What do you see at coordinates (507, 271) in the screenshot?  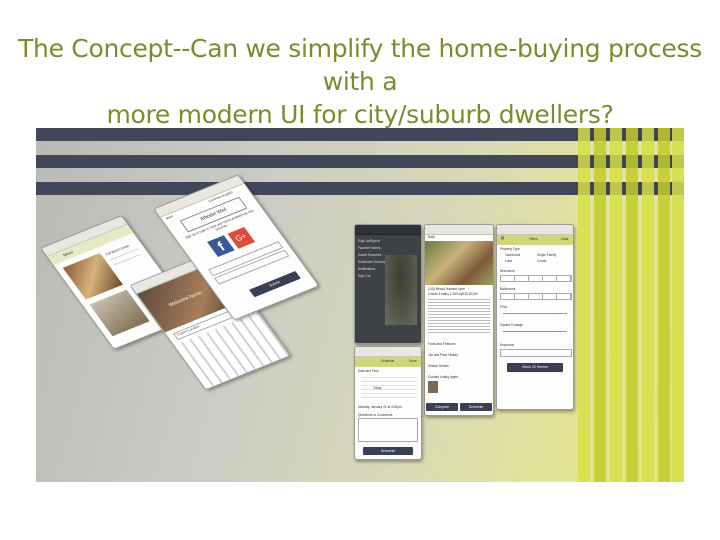 I see `bedrooms-label: Bedrooms` at bounding box center [507, 271].